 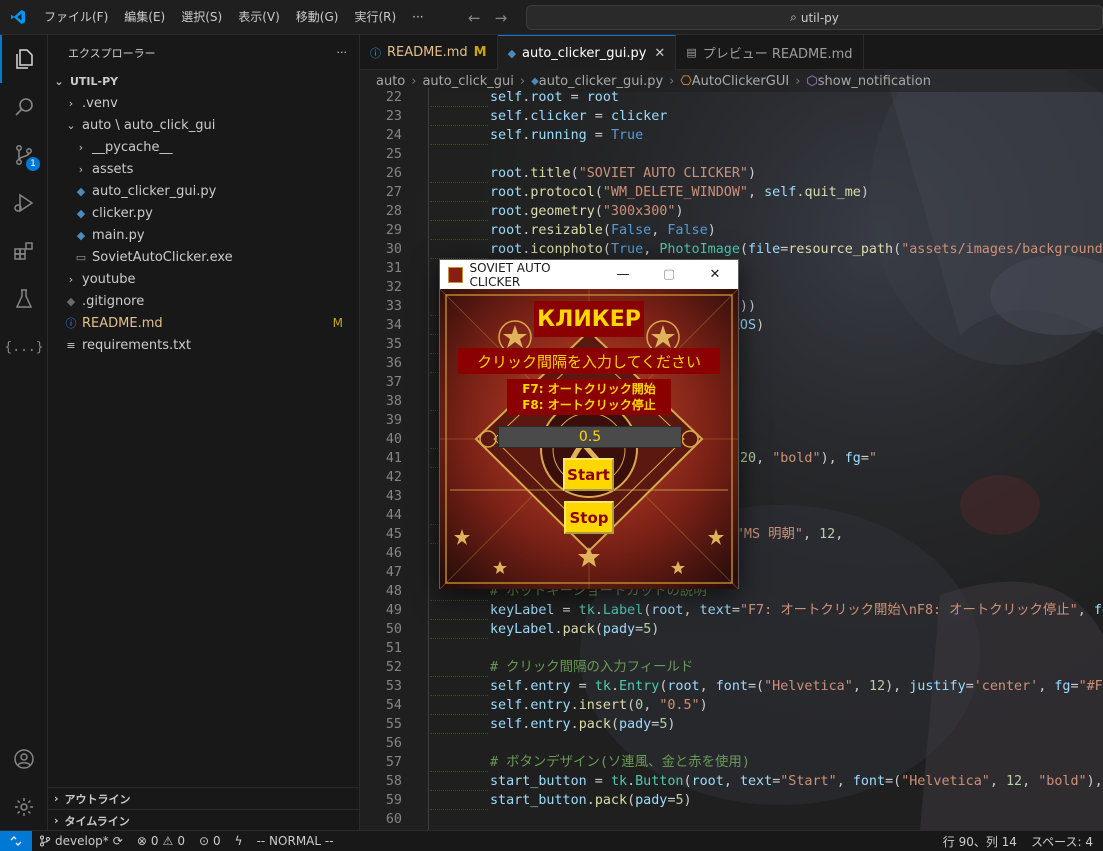 I want to click on back-arrow-icon: ←, so click(x=474, y=18).